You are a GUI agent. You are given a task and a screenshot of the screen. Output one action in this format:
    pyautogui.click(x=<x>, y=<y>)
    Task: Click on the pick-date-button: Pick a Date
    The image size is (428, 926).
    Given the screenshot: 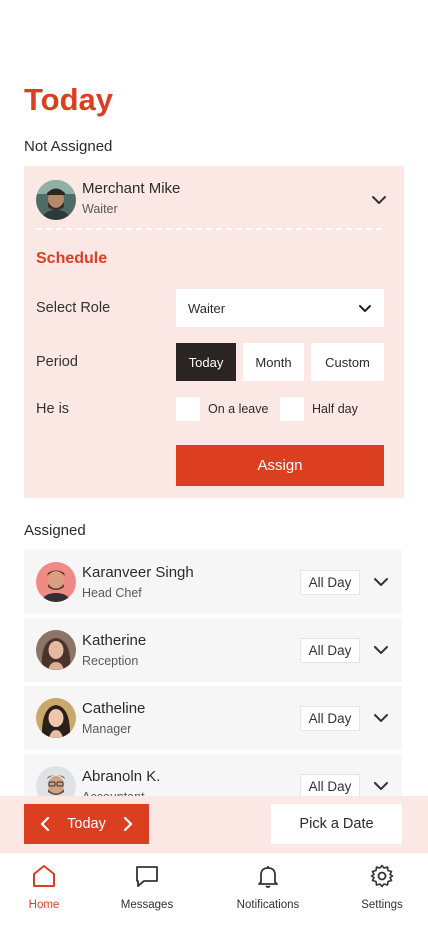 What is the action you would take?
    pyautogui.click(x=336, y=824)
    